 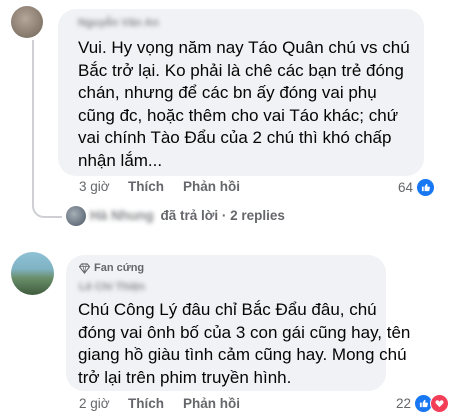 I want to click on comment-author: Nguyễn Văn An, so click(x=118, y=23).